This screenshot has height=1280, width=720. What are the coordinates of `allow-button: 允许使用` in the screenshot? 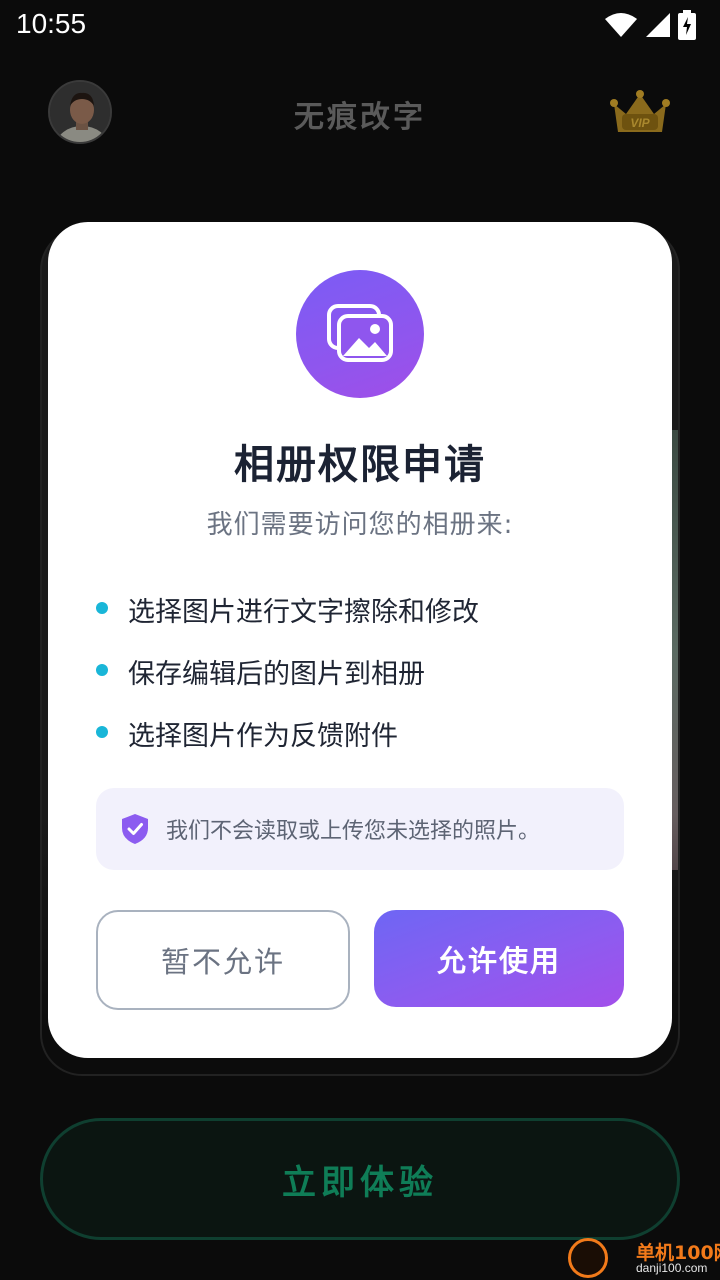 It's located at (499, 958).